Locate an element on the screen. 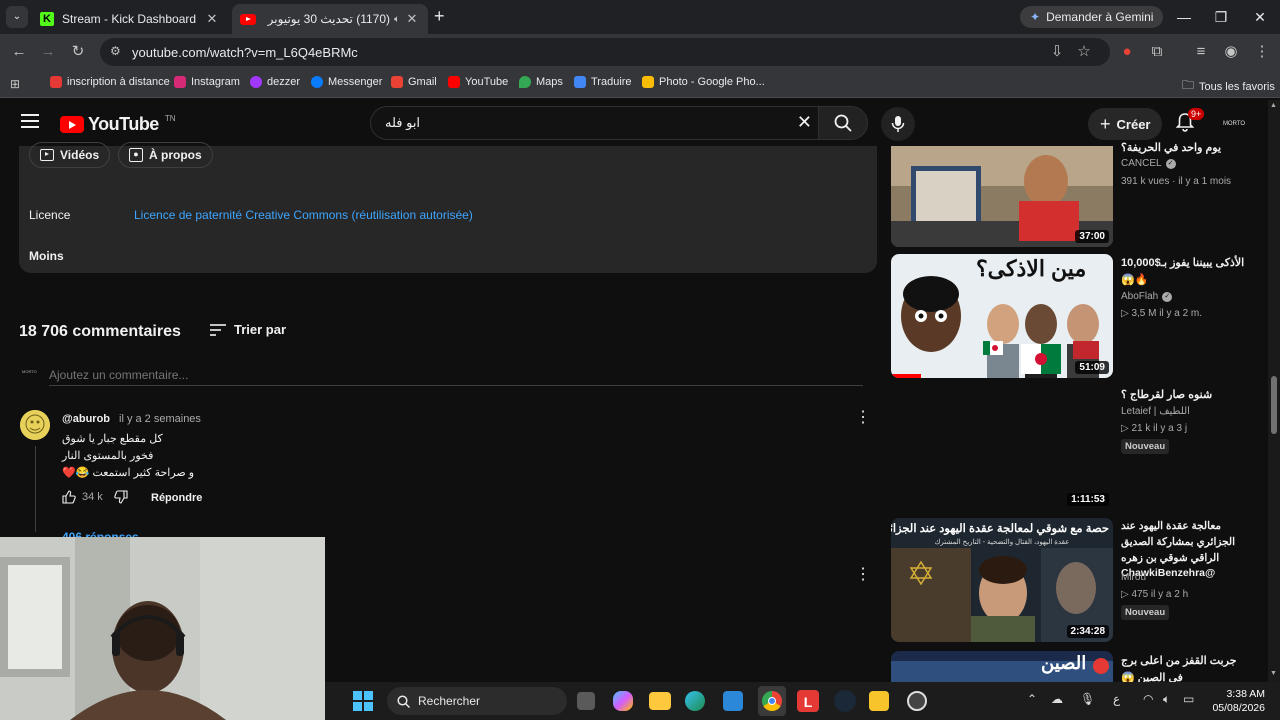 This screenshot has width=1280, height=720. search-button is located at coordinates (843, 123).